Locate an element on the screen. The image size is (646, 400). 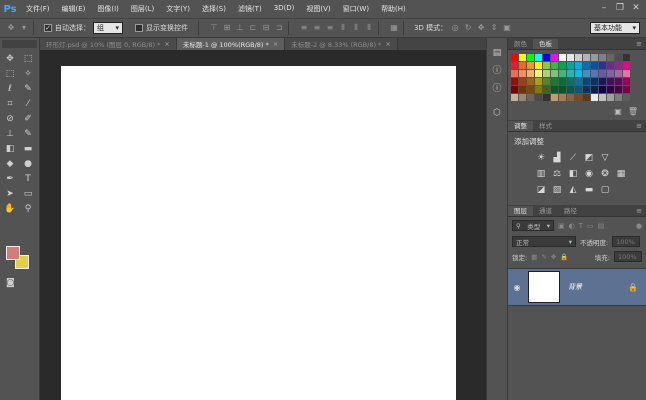
hand-tool-icon: ✋ is located at coordinates (10, 209).